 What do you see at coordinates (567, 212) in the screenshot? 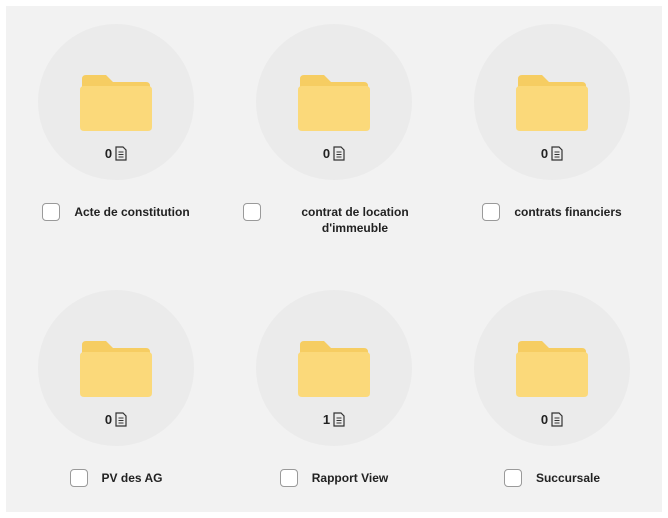
I see `folder-name: contrats financiers` at bounding box center [567, 212].